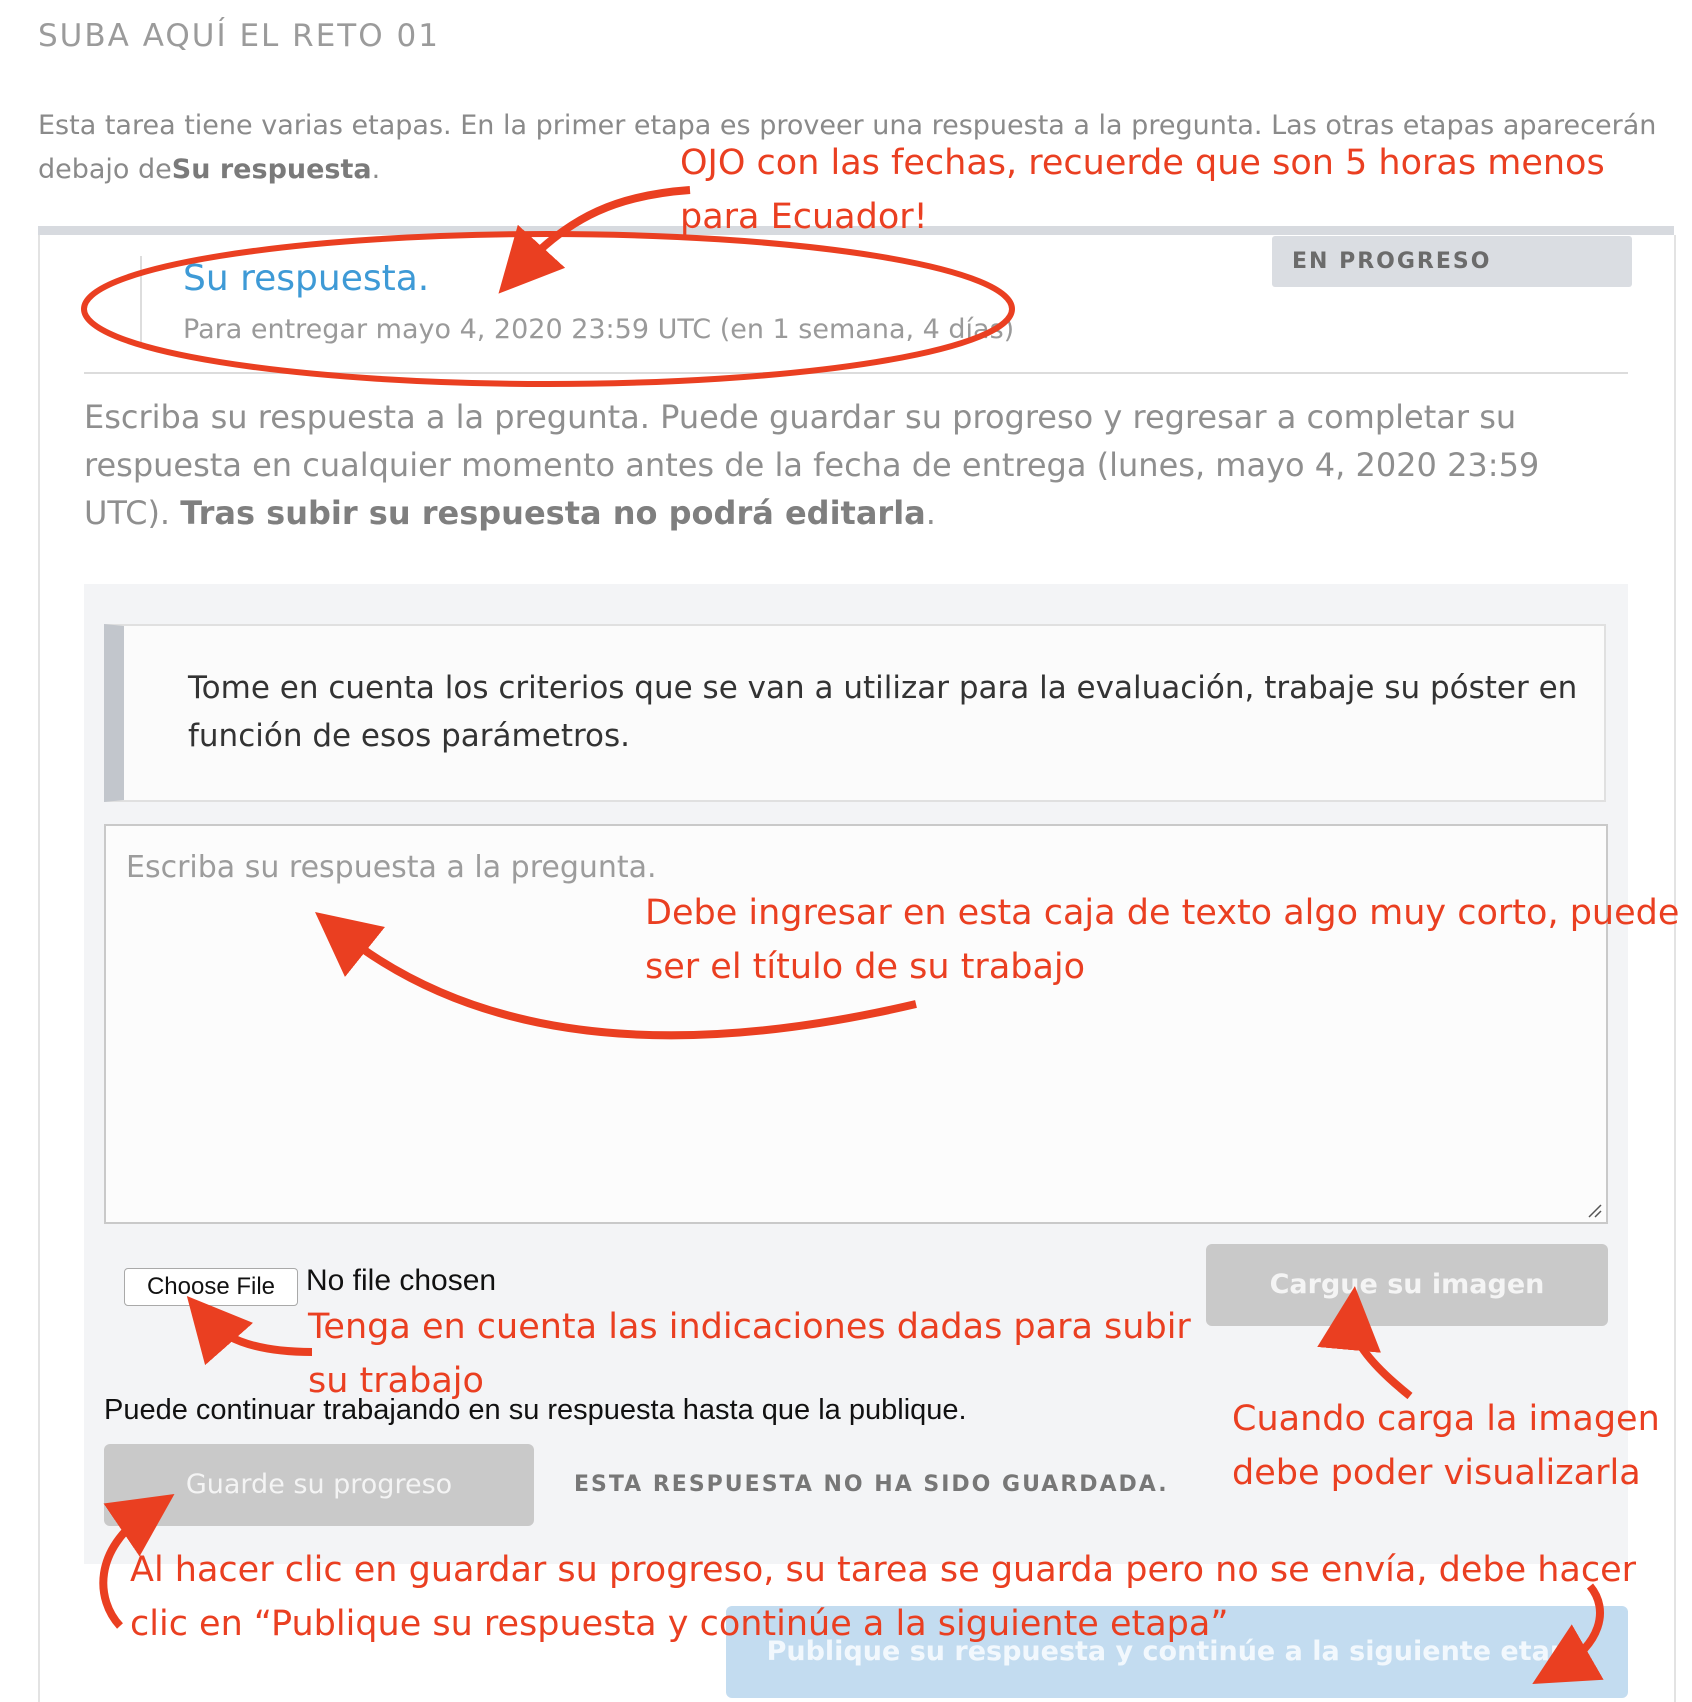  Describe the element at coordinates (1594, 1210) in the screenshot. I see `resize-grip-icon` at that location.